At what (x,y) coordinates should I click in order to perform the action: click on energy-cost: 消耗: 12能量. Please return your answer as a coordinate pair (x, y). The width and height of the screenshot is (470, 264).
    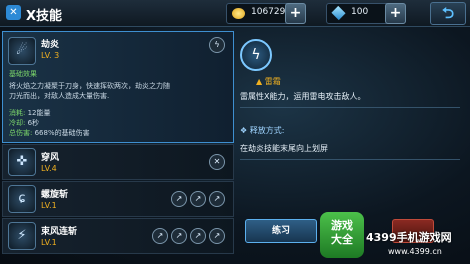
    Looking at the image, I should click on (30, 113).